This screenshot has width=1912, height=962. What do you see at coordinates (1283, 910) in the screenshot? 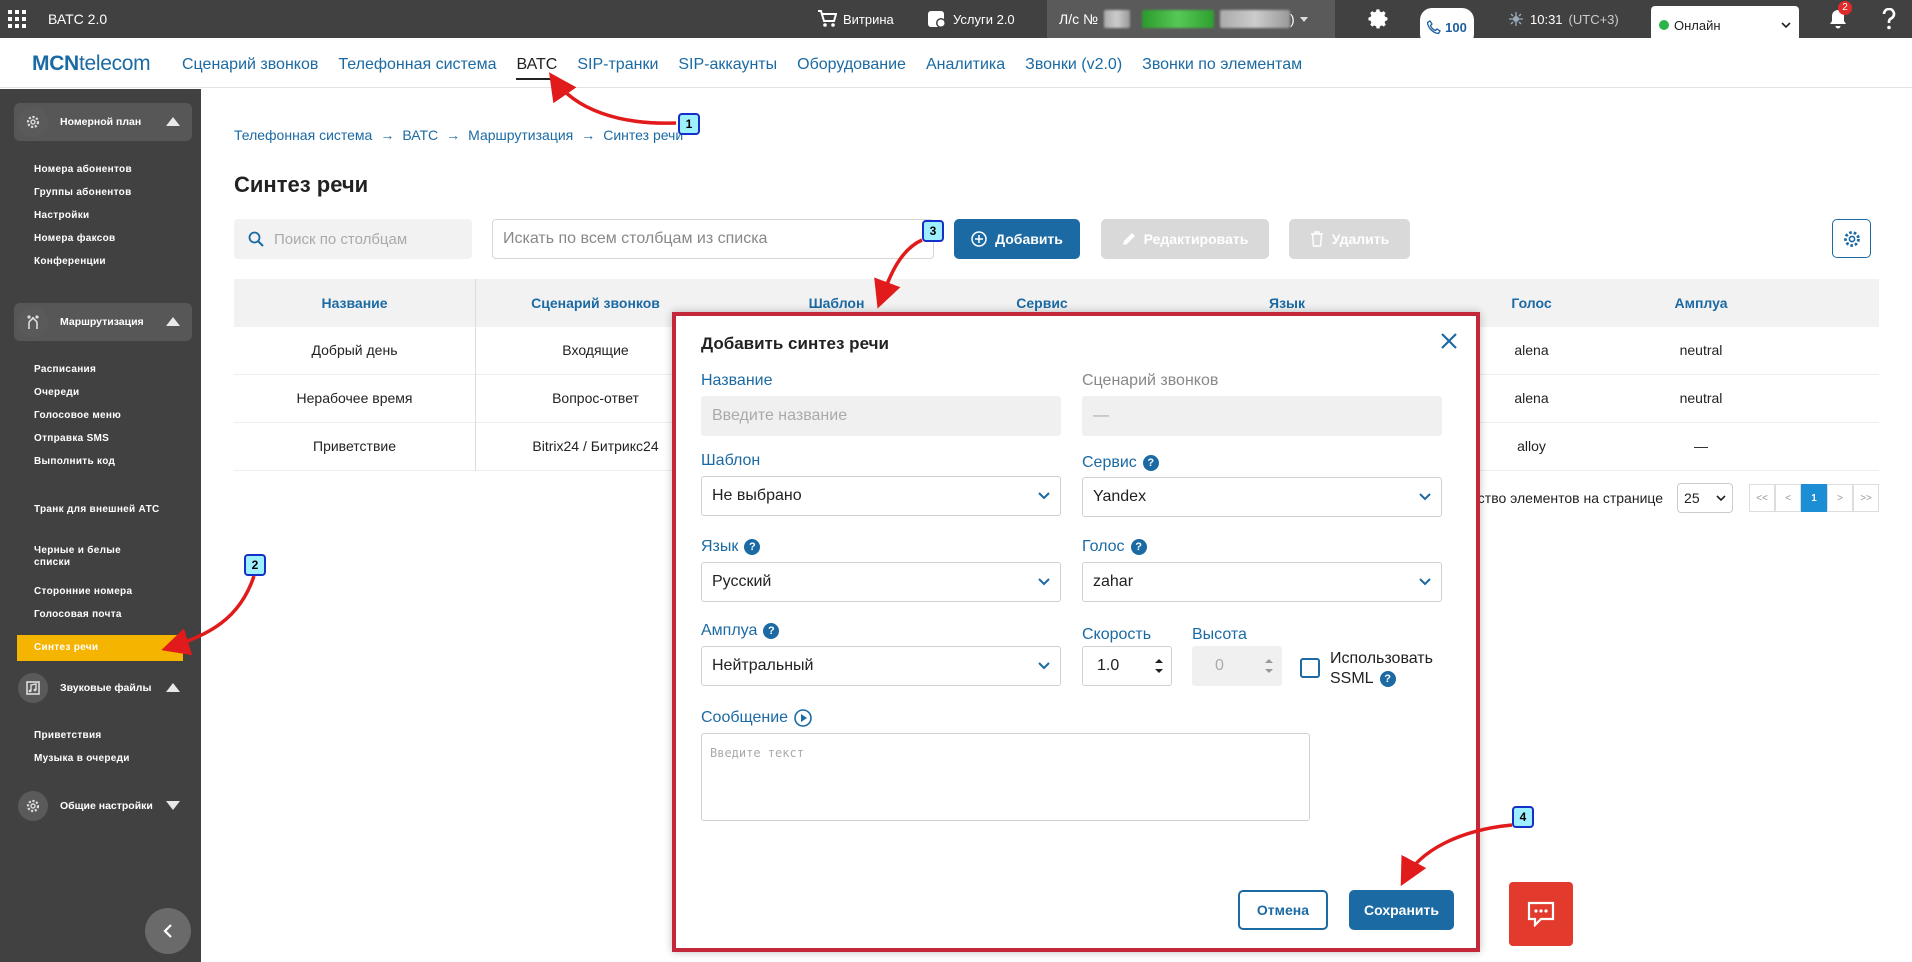
I see `cancel-button: Отмена` at bounding box center [1283, 910].